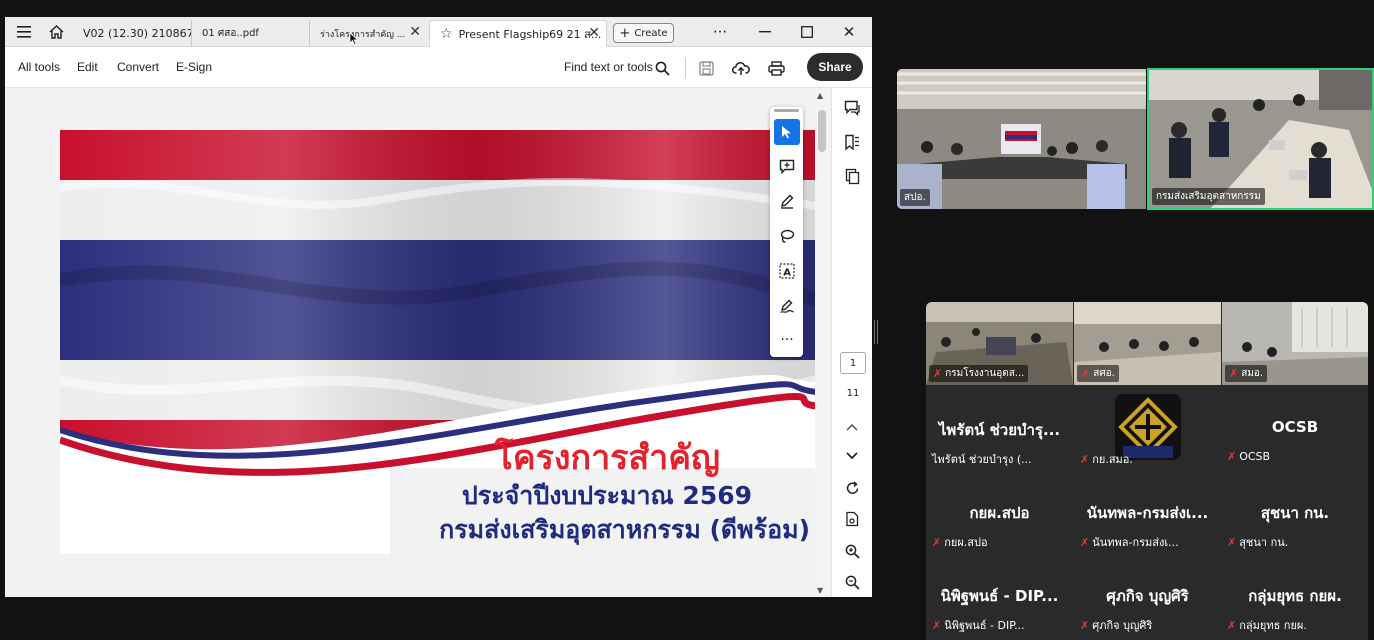 Image resolution: width=1374 pixels, height=640 pixels. I want to click on participant-caption-text: กยผ.สปอ, so click(966, 542).